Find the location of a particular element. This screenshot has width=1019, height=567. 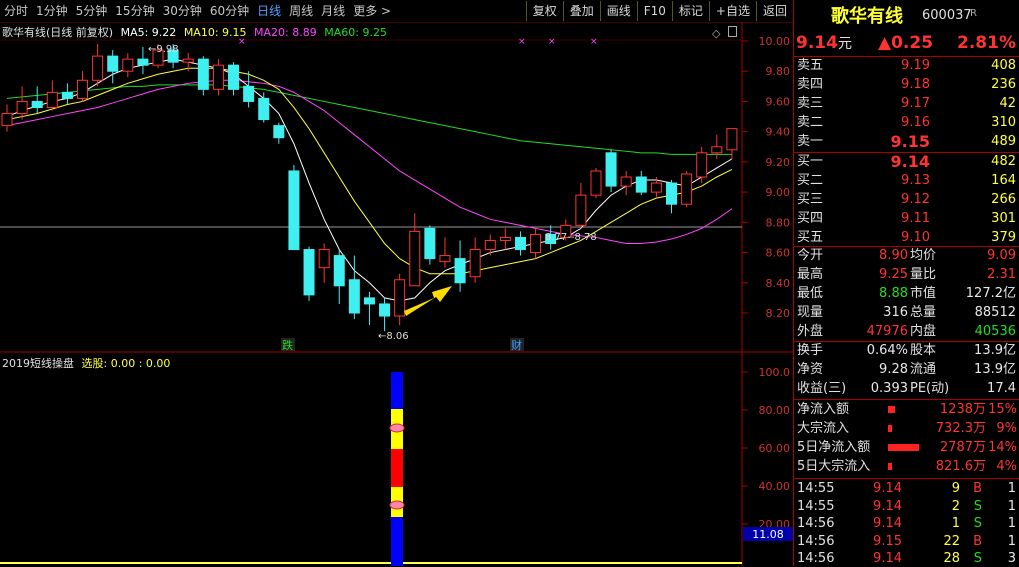

flow-label: 大宗流入 is located at coordinates (823, 428).